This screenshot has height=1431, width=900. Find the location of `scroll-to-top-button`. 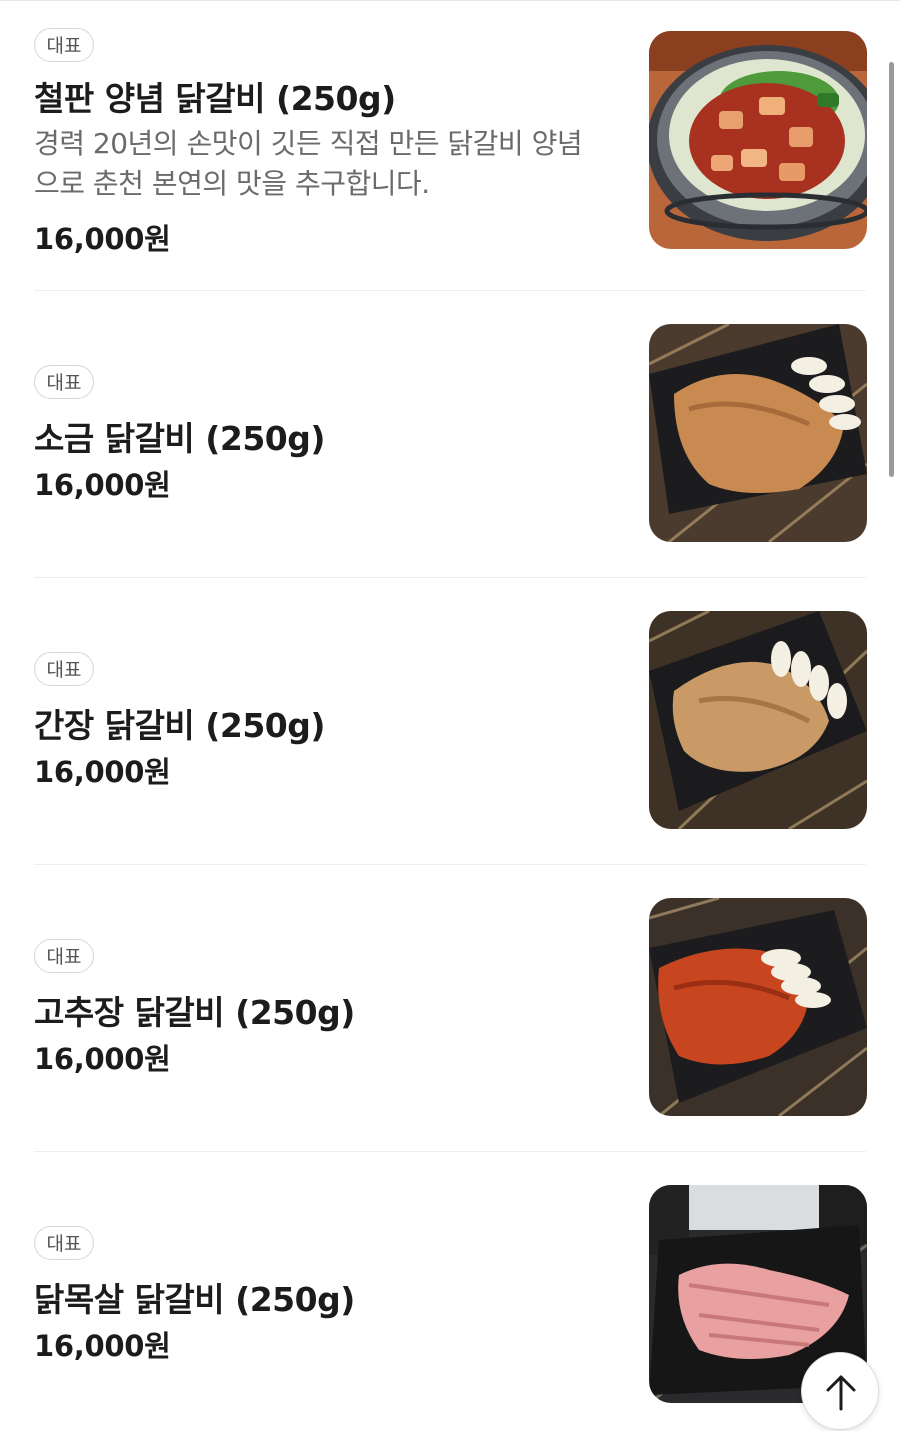

scroll-to-top-button is located at coordinates (840, 1391).